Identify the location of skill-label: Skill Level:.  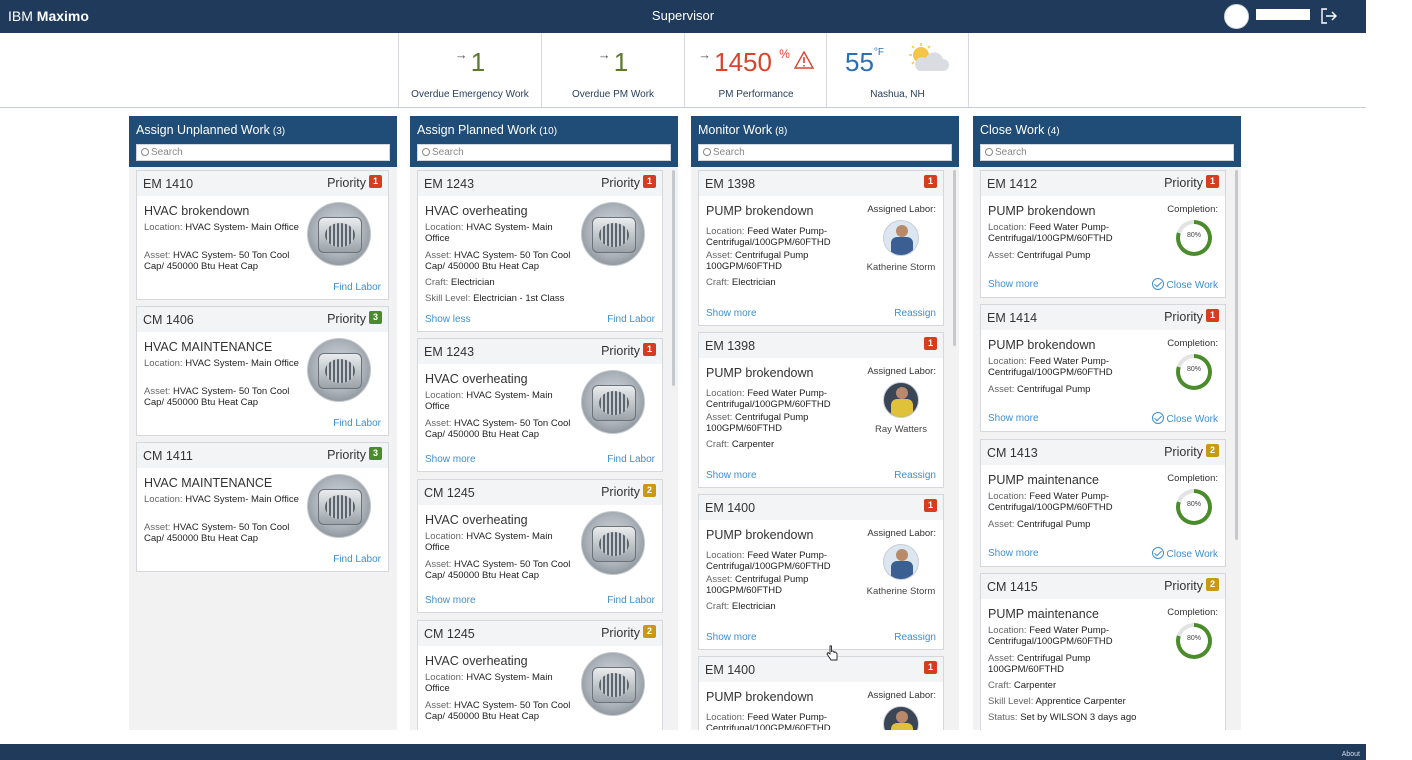
(1011, 701).